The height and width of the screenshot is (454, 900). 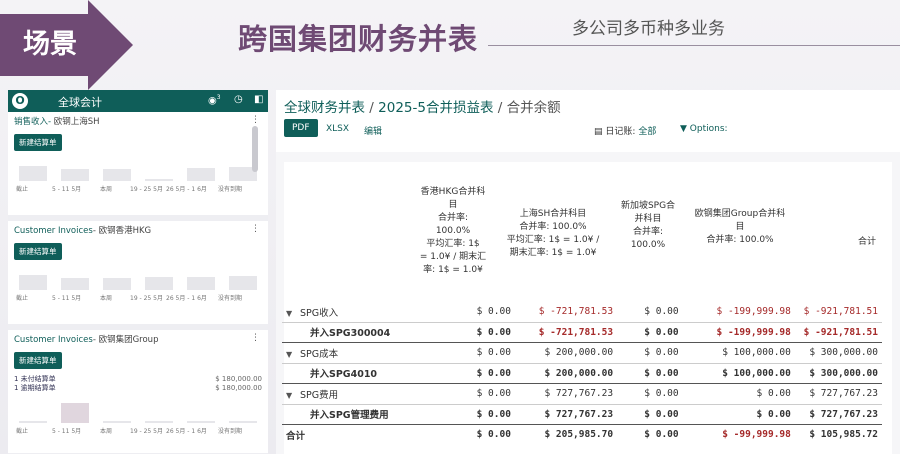 I want to click on journal-card-title: Customer Invoices- 欧钢香港HKG, so click(x=138, y=231).